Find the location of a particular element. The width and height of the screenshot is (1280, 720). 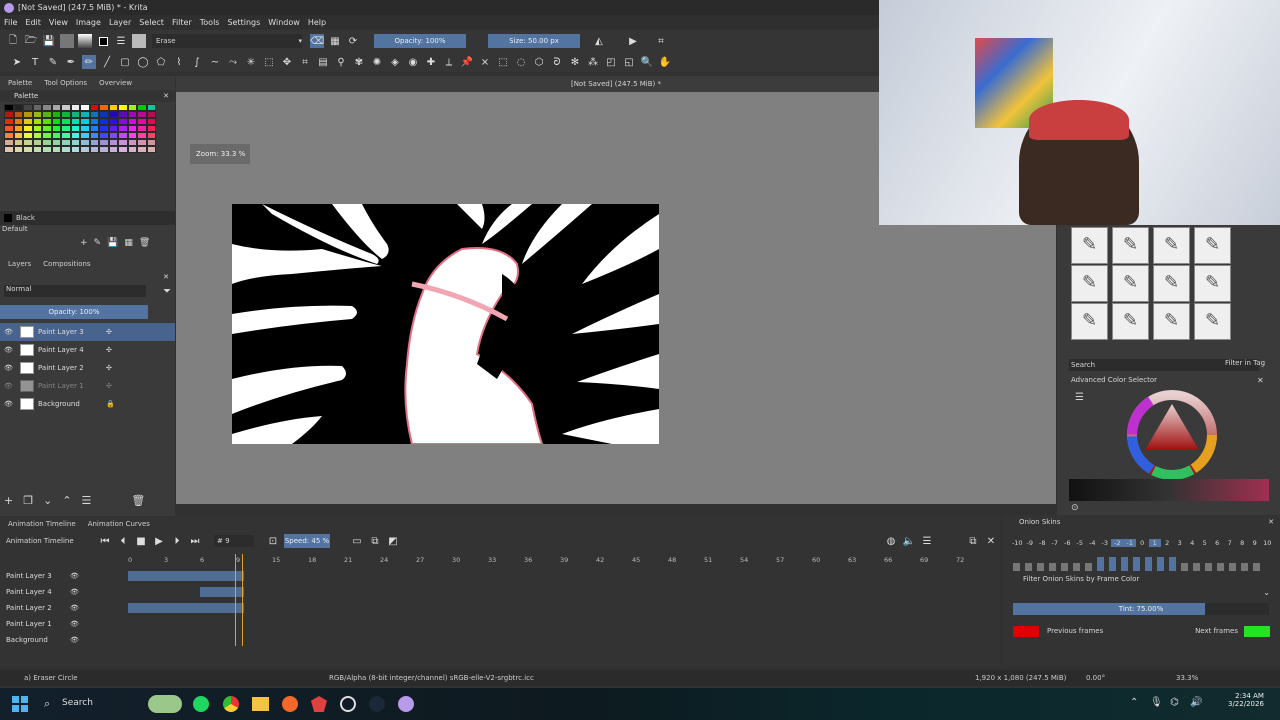

layer-row: 👁 Background 🔒 is located at coordinates (87, 404).